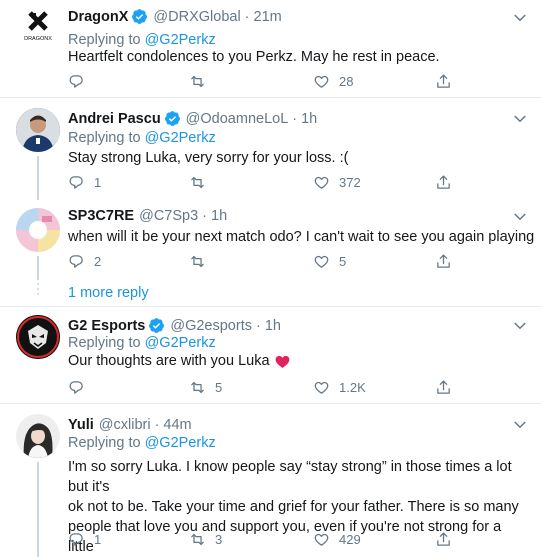 The height and width of the screenshot is (557, 541). What do you see at coordinates (337, 539) in the screenshot?
I see `like-button: 429` at bounding box center [337, 539].